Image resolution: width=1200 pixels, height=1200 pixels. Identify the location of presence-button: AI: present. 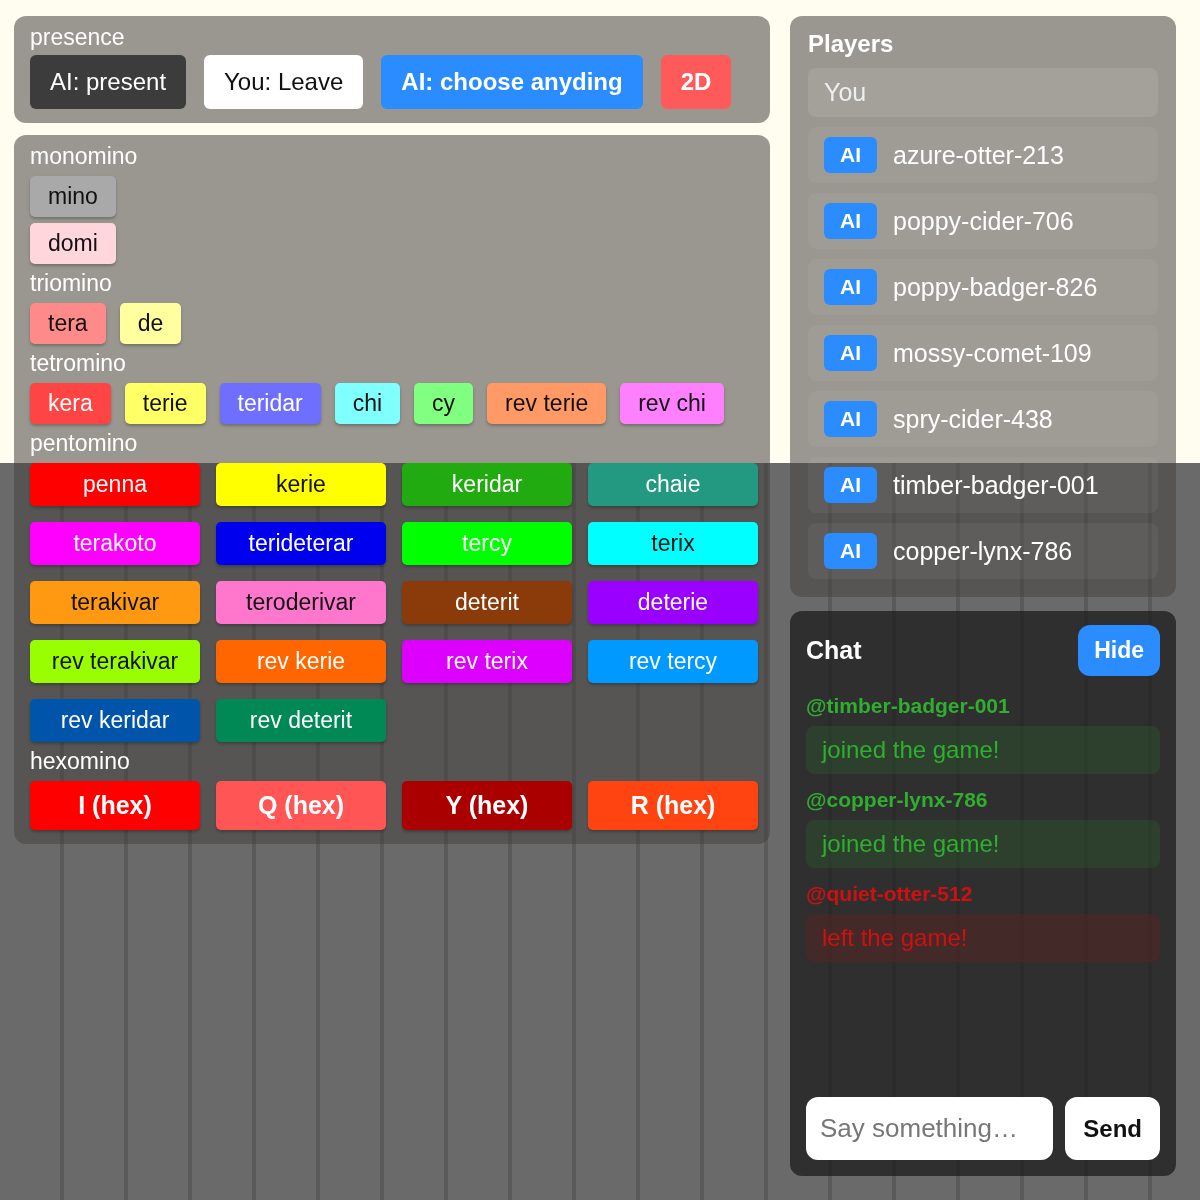
(108, 82).